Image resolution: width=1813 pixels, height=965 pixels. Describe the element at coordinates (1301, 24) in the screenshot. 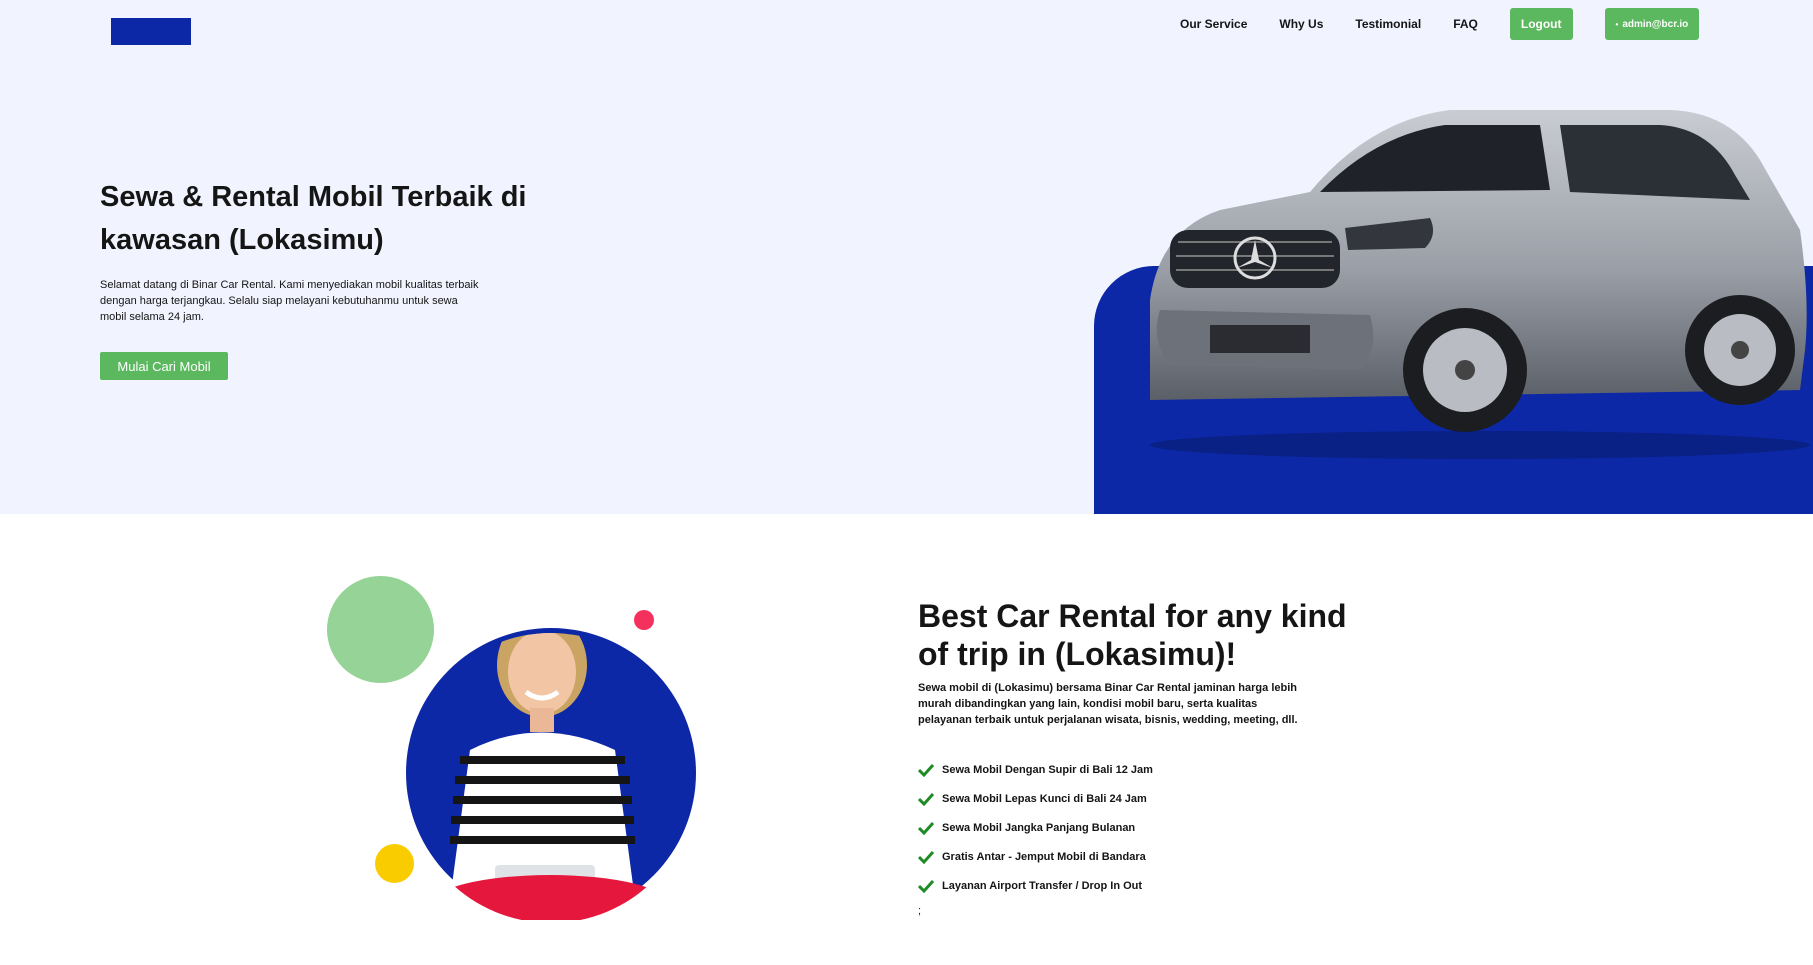

I see `nav-link-why-us: Why Us` at that location.